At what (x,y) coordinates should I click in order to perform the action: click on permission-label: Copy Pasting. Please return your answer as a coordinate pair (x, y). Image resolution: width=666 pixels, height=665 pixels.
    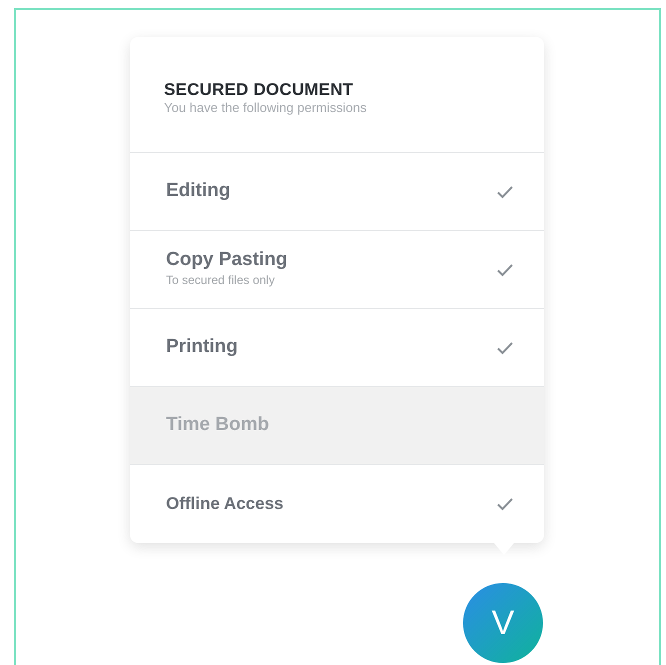
    Looking at the image, I should click on (227, 260).